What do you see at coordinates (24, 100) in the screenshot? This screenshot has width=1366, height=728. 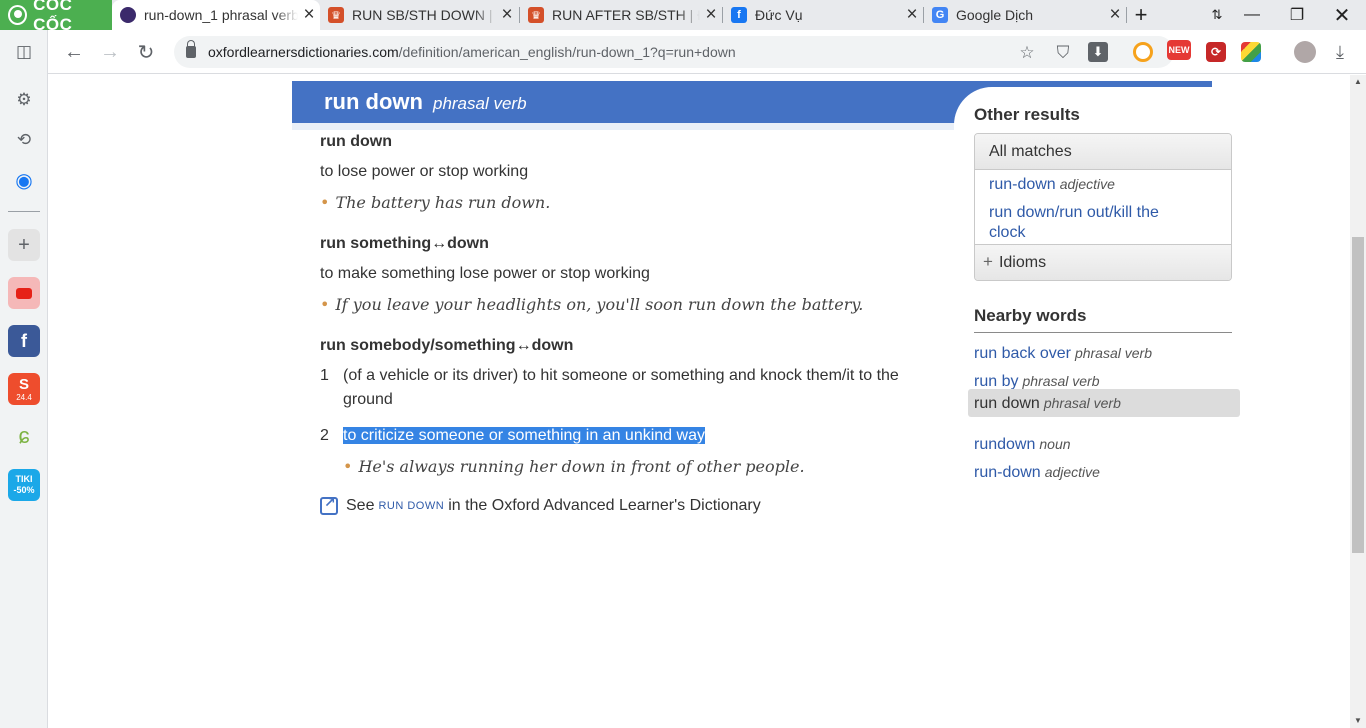 I see `settings-gear-icon: ⚙` at bounding box center [24, 100].